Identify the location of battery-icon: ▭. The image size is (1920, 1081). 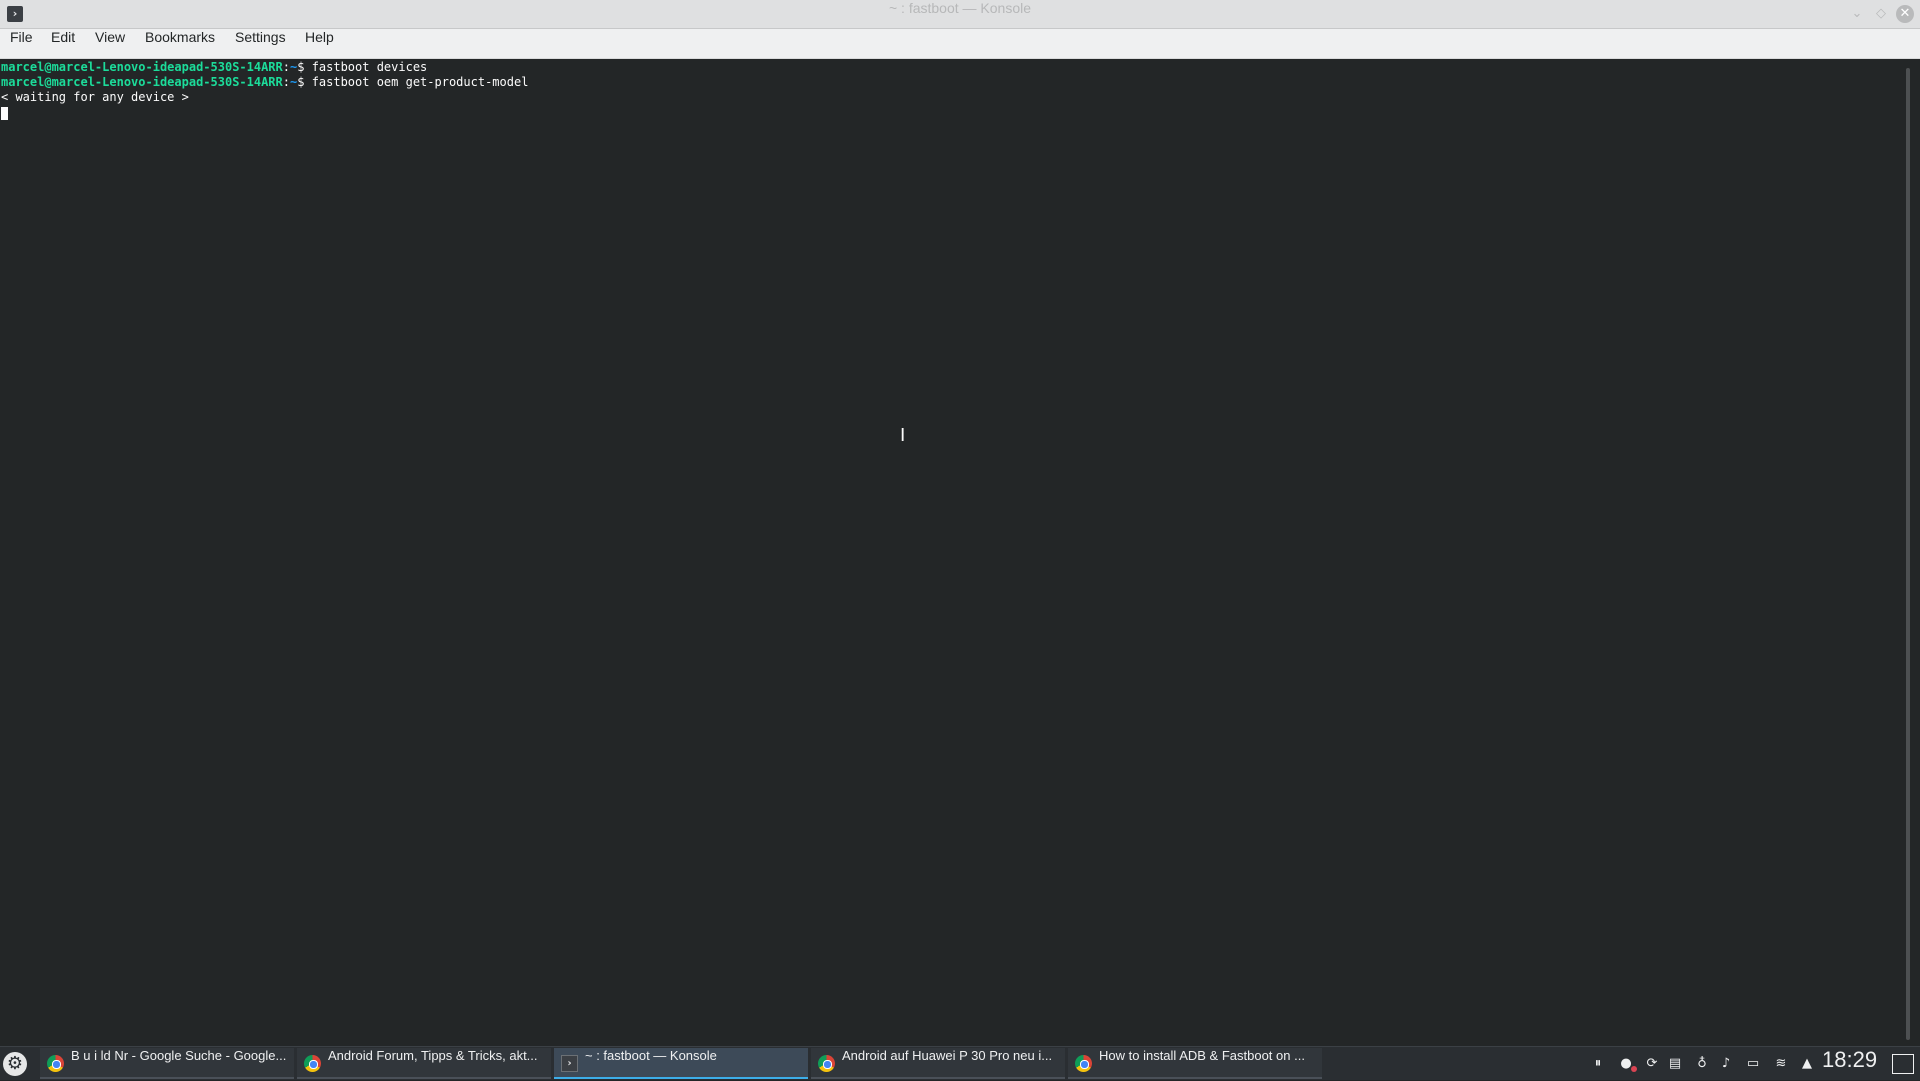
(1753, 1064).